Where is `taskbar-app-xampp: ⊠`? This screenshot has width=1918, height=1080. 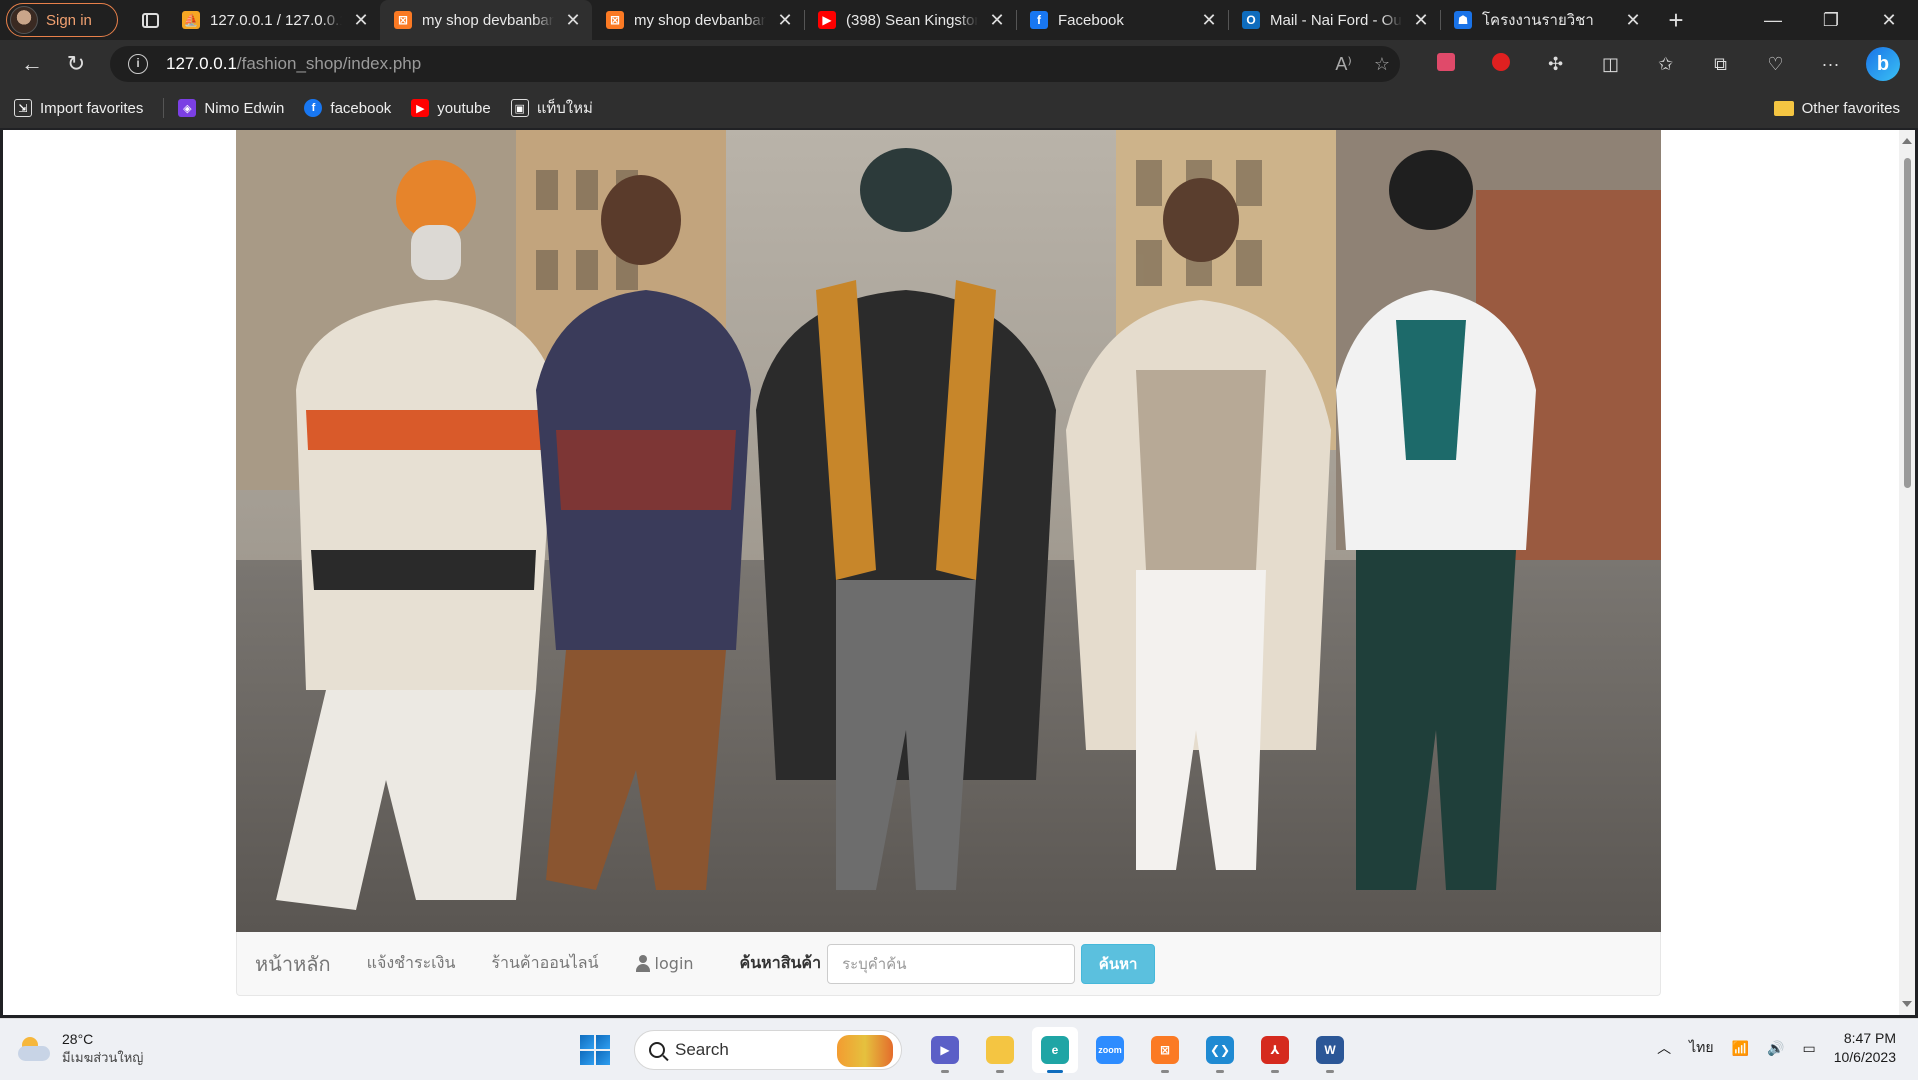 taskbar-app-xampp: ⊠ is located at coordinates (1165, 1050).